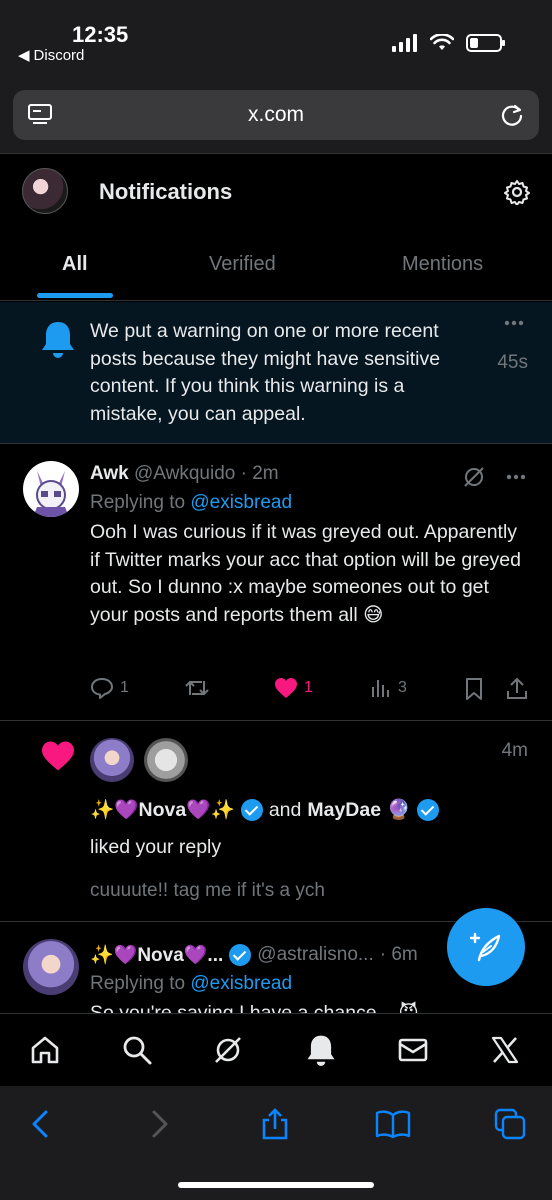  What do you see at coordinates (276, 40) in the screenshot?
I see `status-bar: 12:35 ◀ Discord` at bounding box center [276, 40].